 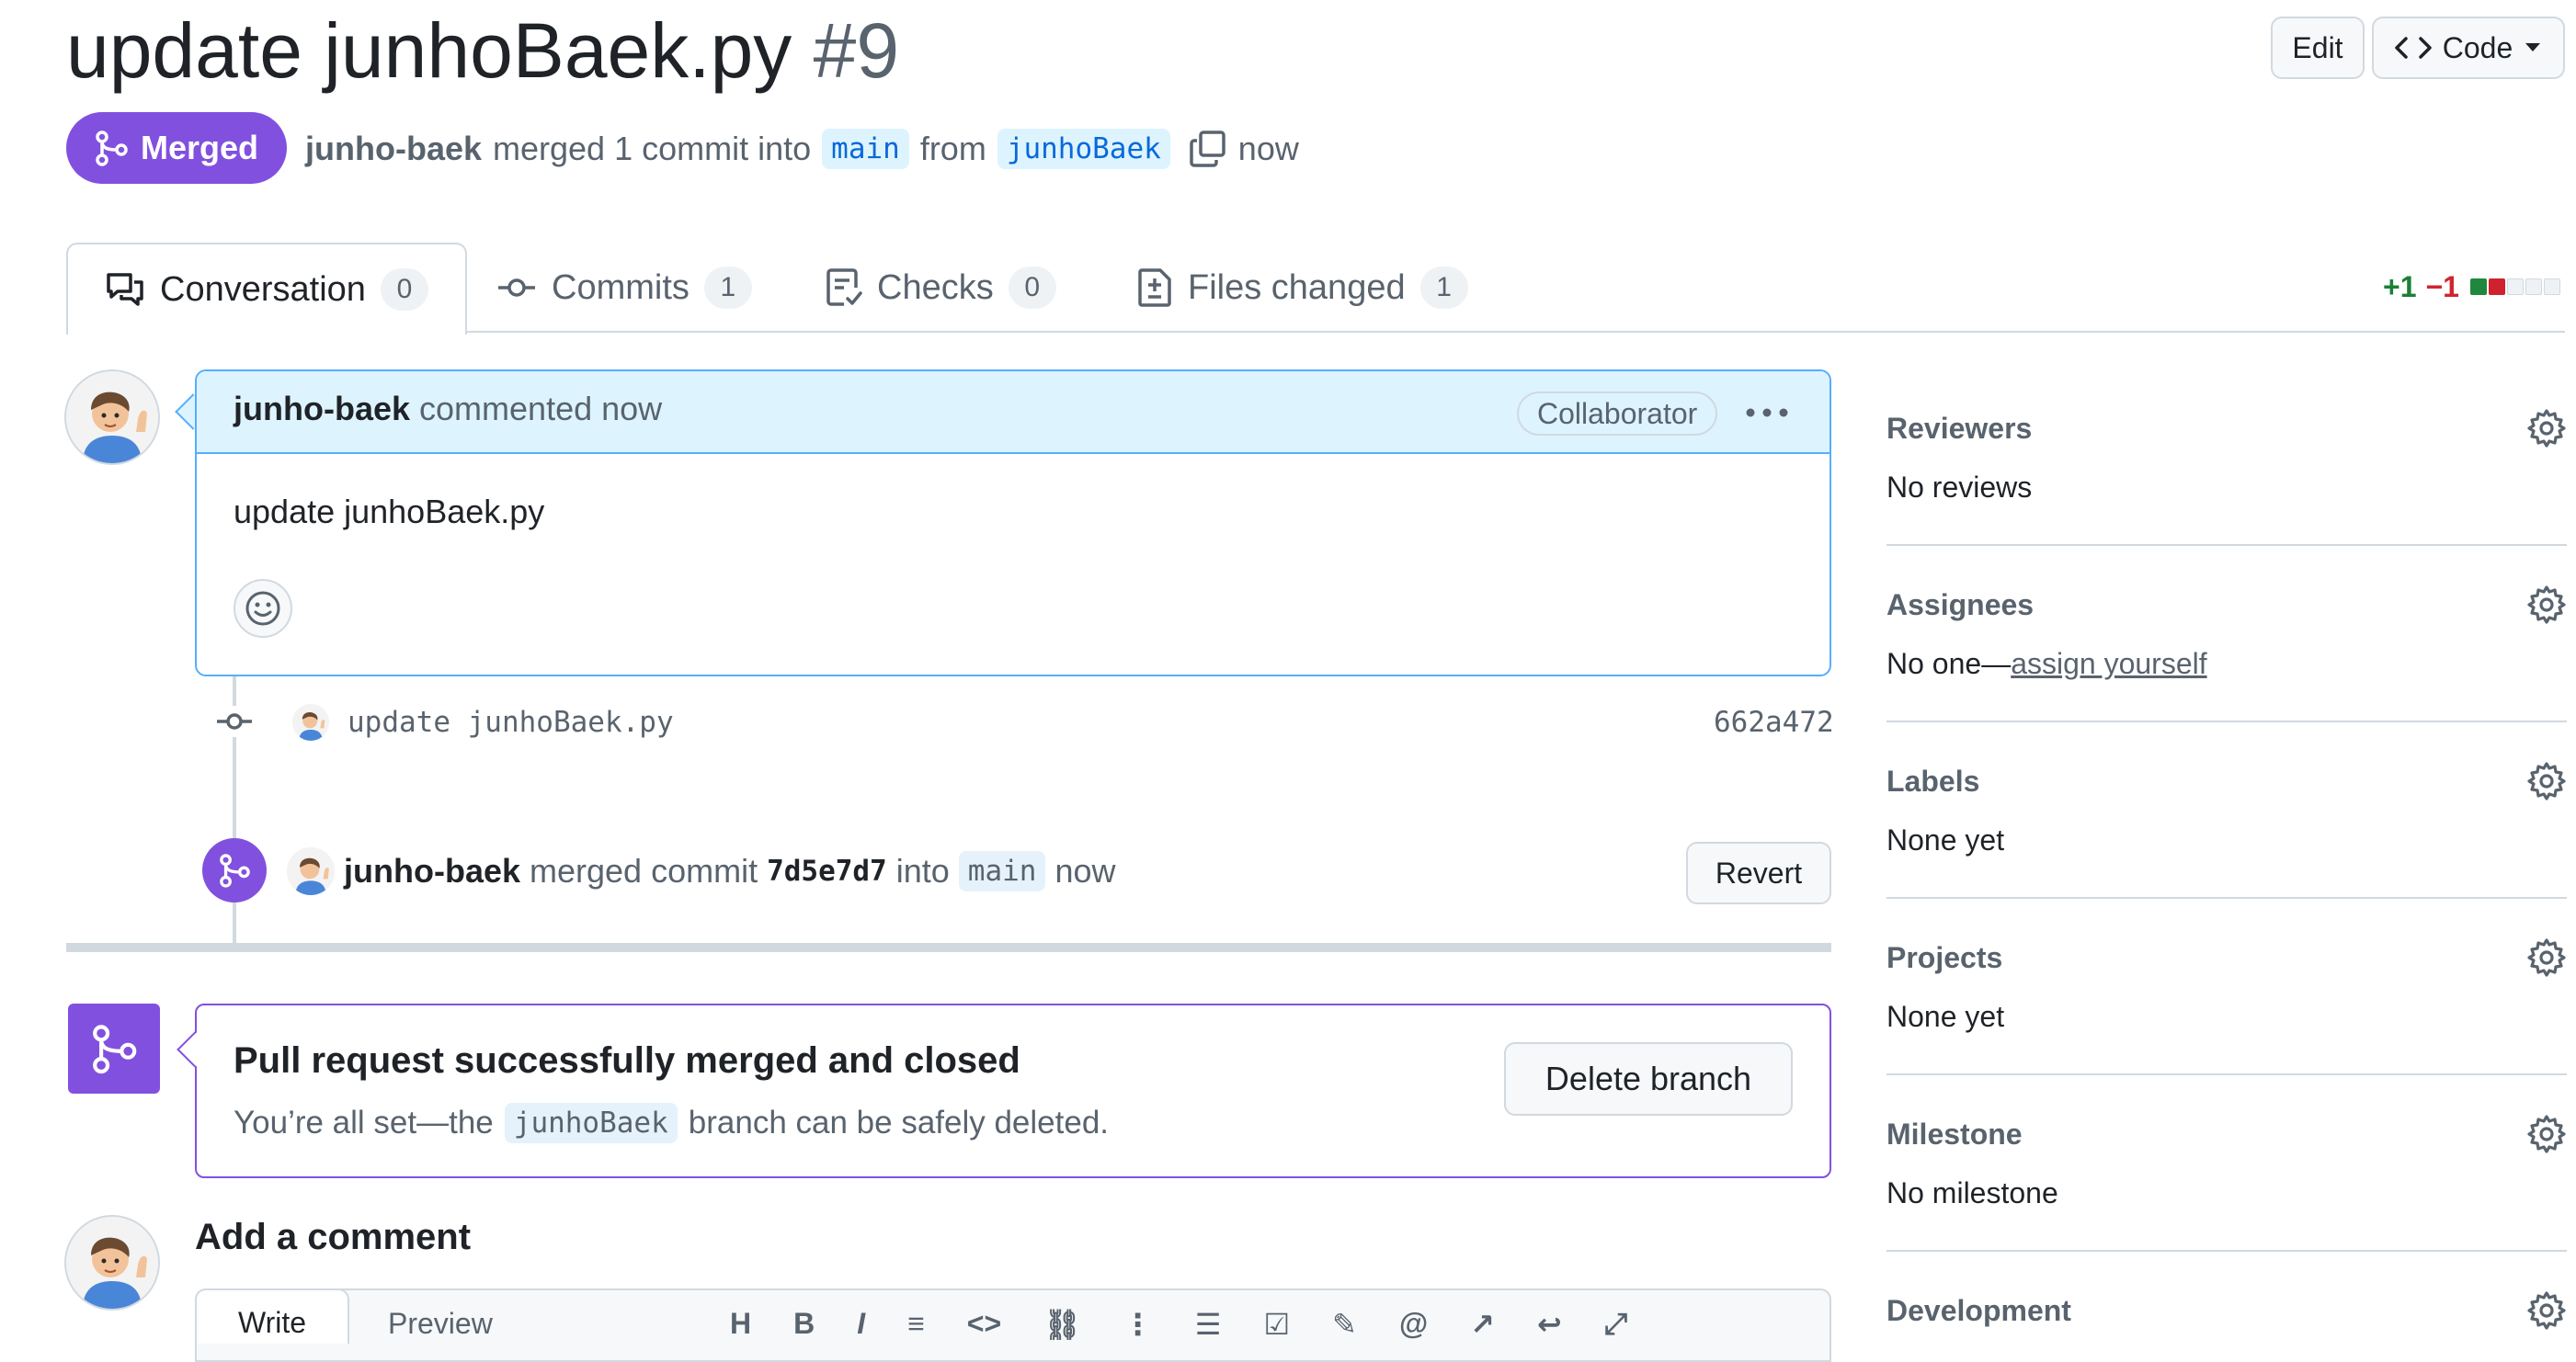 I want to click on tab-checks: Checks 0, so click(x=941, y=288).